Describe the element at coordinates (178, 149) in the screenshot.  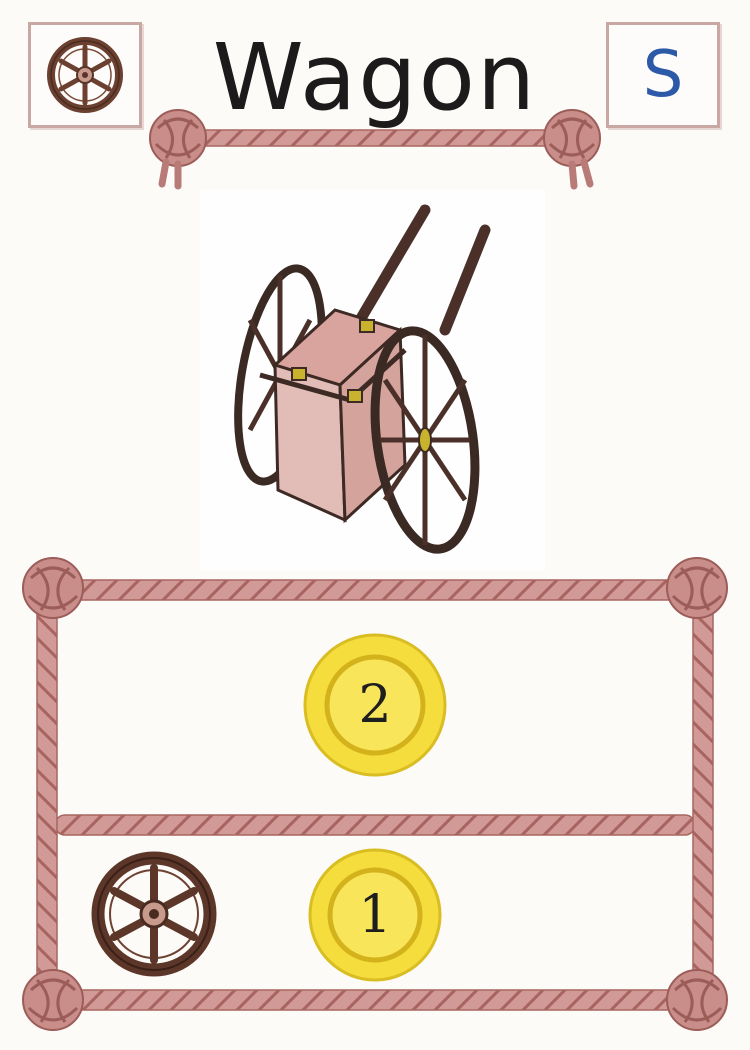
I see `rope-knot-left` at that location.